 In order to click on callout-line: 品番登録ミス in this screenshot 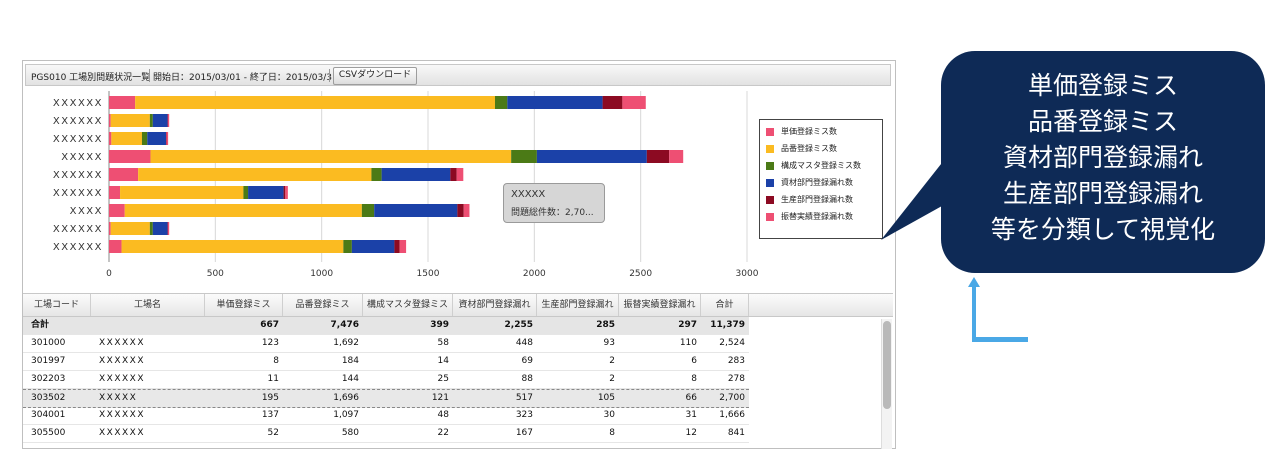, I will do `click(1103, 122)`.